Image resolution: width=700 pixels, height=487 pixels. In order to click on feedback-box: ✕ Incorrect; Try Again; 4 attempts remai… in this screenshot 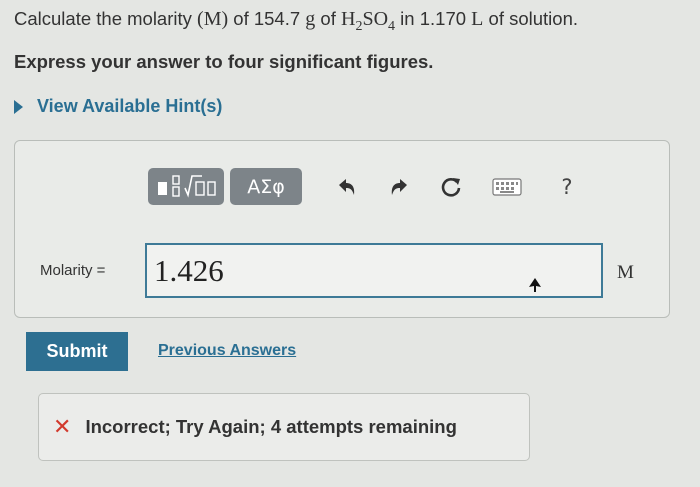, I will do `click(284, 427)`.